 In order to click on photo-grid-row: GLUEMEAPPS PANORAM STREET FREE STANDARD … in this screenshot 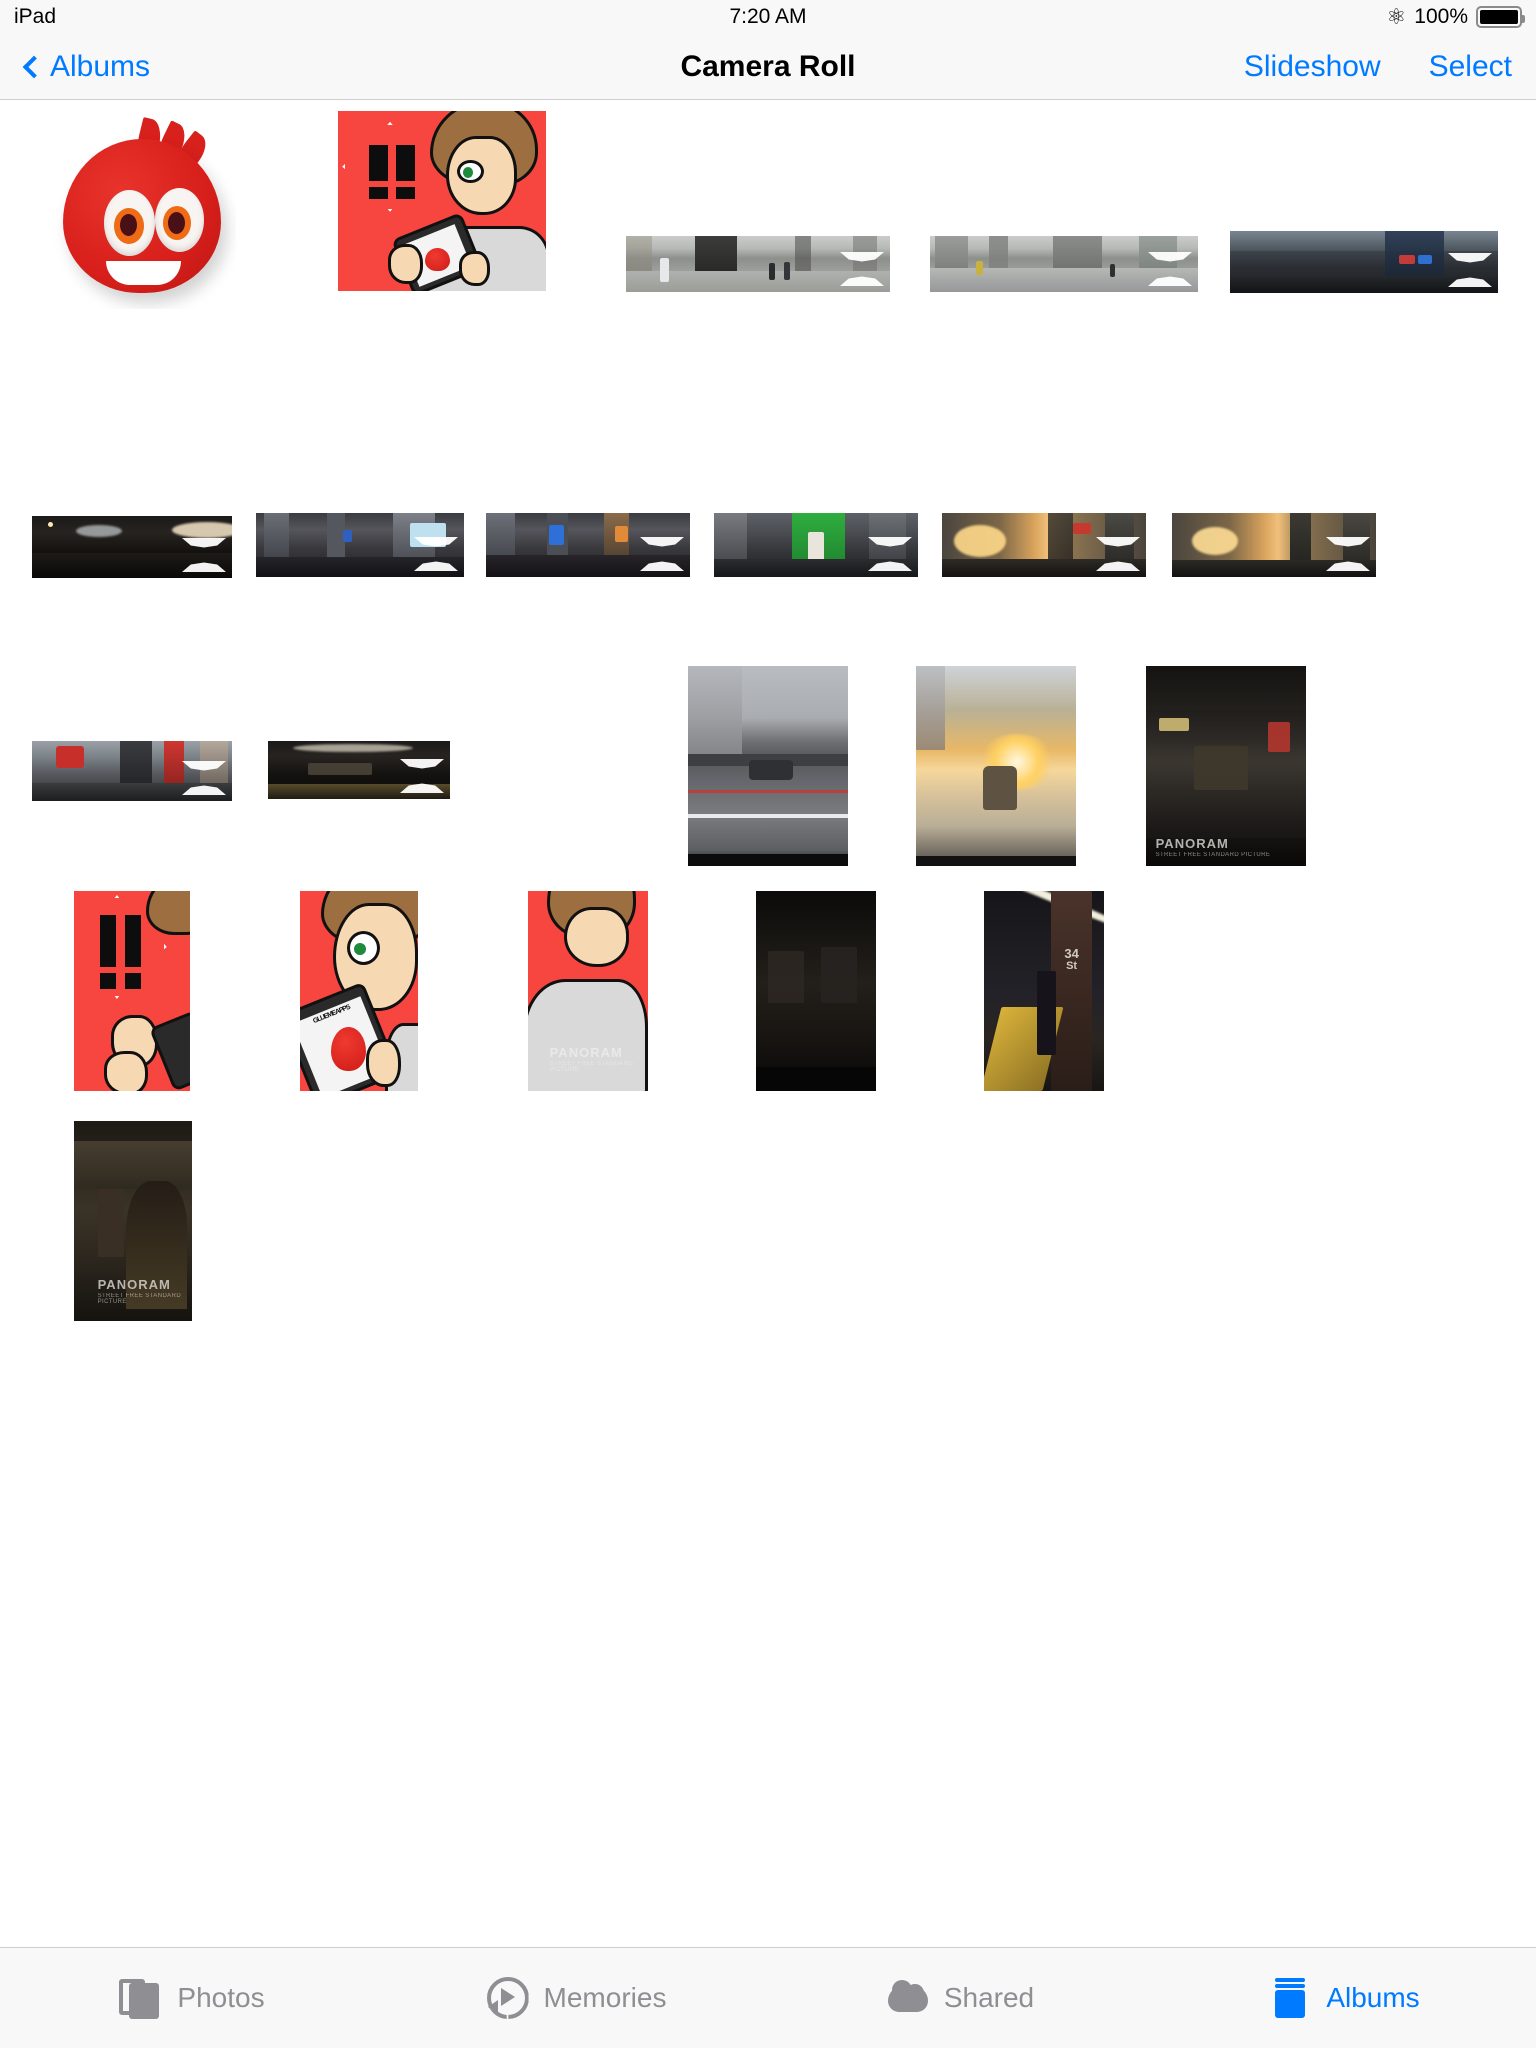, I will do `click(768, 941)`.